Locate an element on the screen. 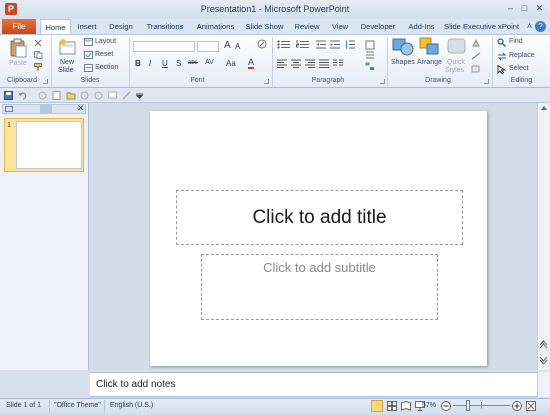 This screenshot has height=415, width=550. copy-icon is located at coordinates (38, 55).